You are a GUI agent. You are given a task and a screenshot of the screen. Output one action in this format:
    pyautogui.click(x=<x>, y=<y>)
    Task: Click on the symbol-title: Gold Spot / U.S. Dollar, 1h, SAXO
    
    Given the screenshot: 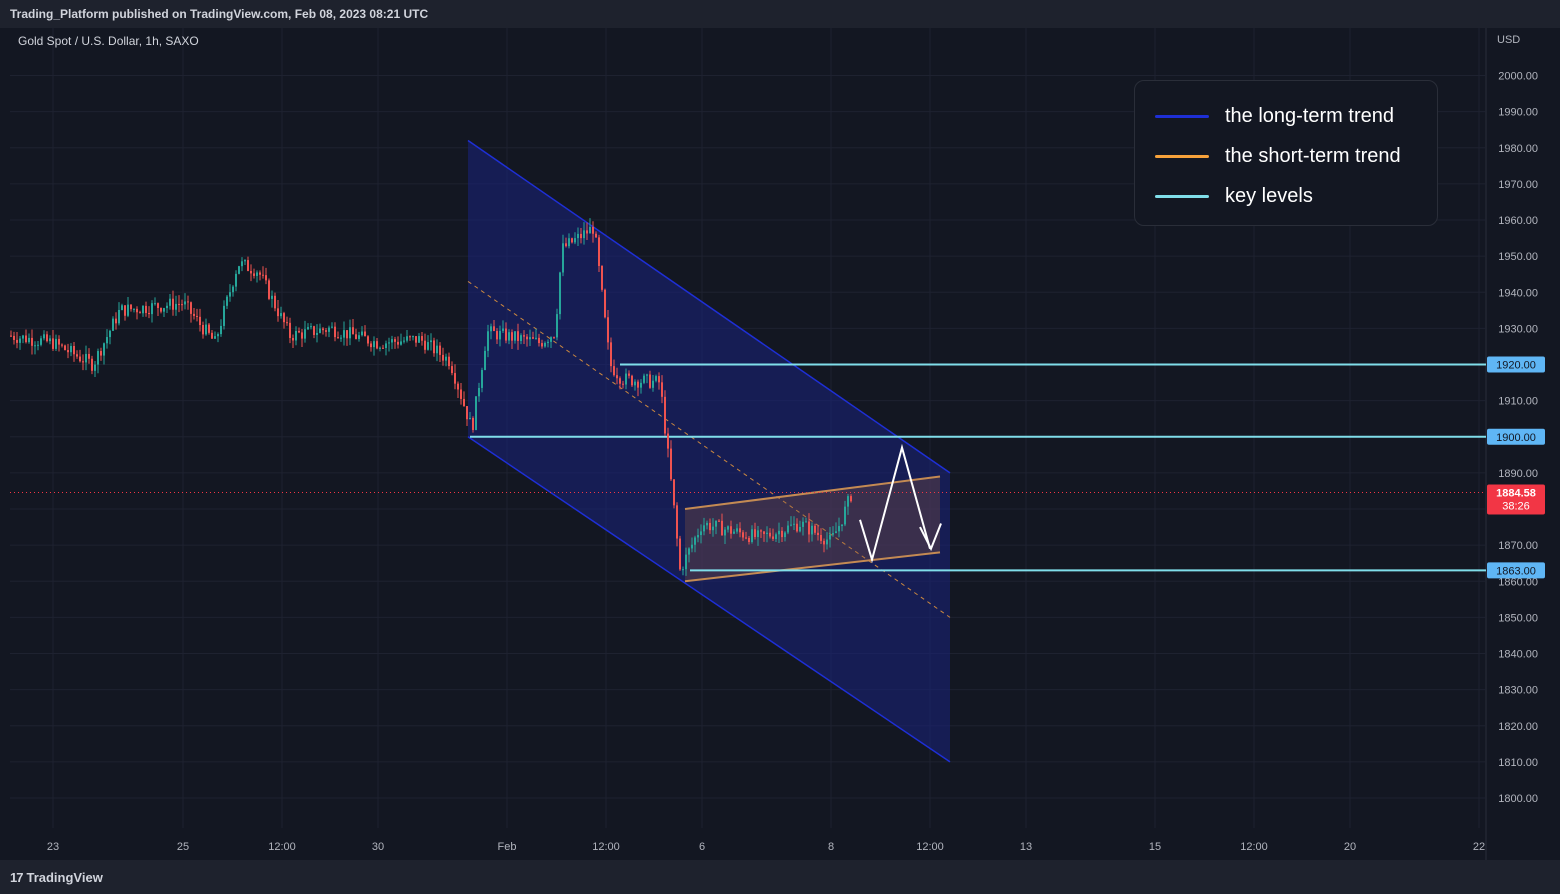 What is the action you would take?
    pyautogui.click(x=108, y=41)
    